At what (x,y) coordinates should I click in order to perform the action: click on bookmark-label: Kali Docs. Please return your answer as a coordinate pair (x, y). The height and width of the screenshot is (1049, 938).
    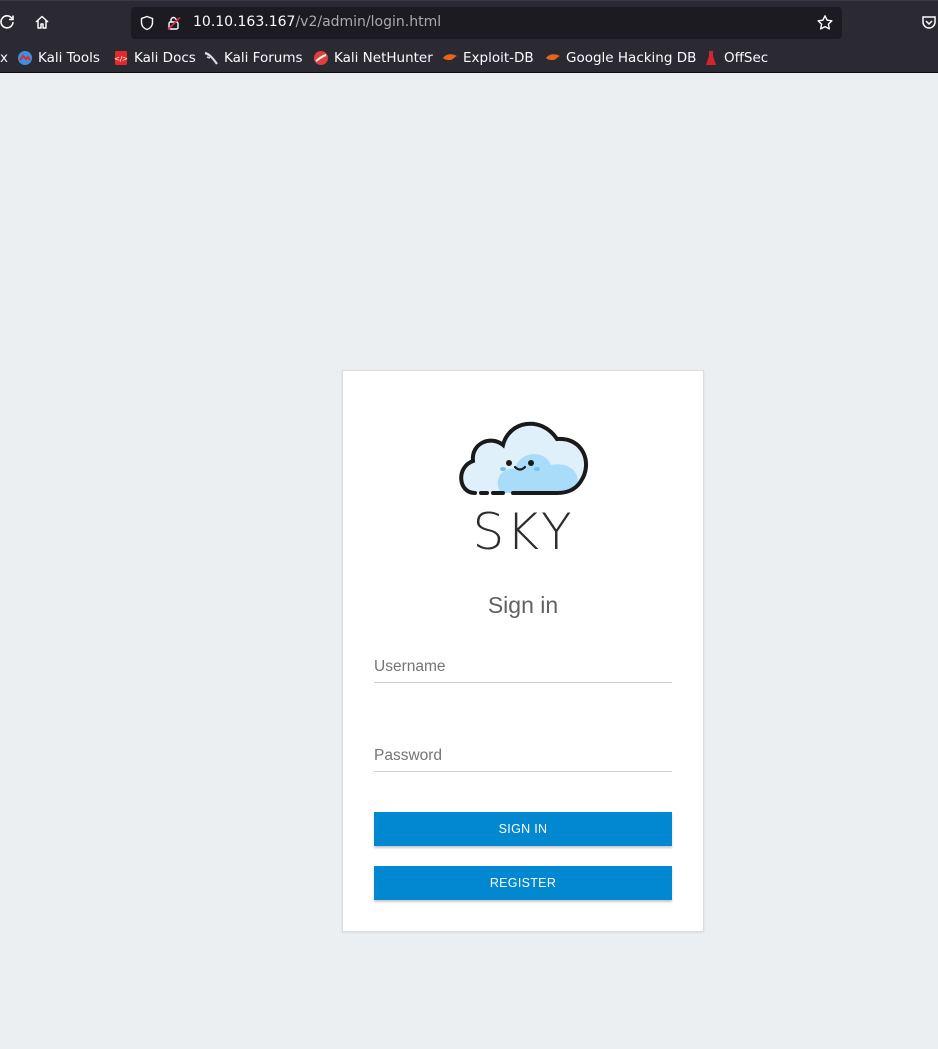
    Looking at the image, I should click on (165, 58).